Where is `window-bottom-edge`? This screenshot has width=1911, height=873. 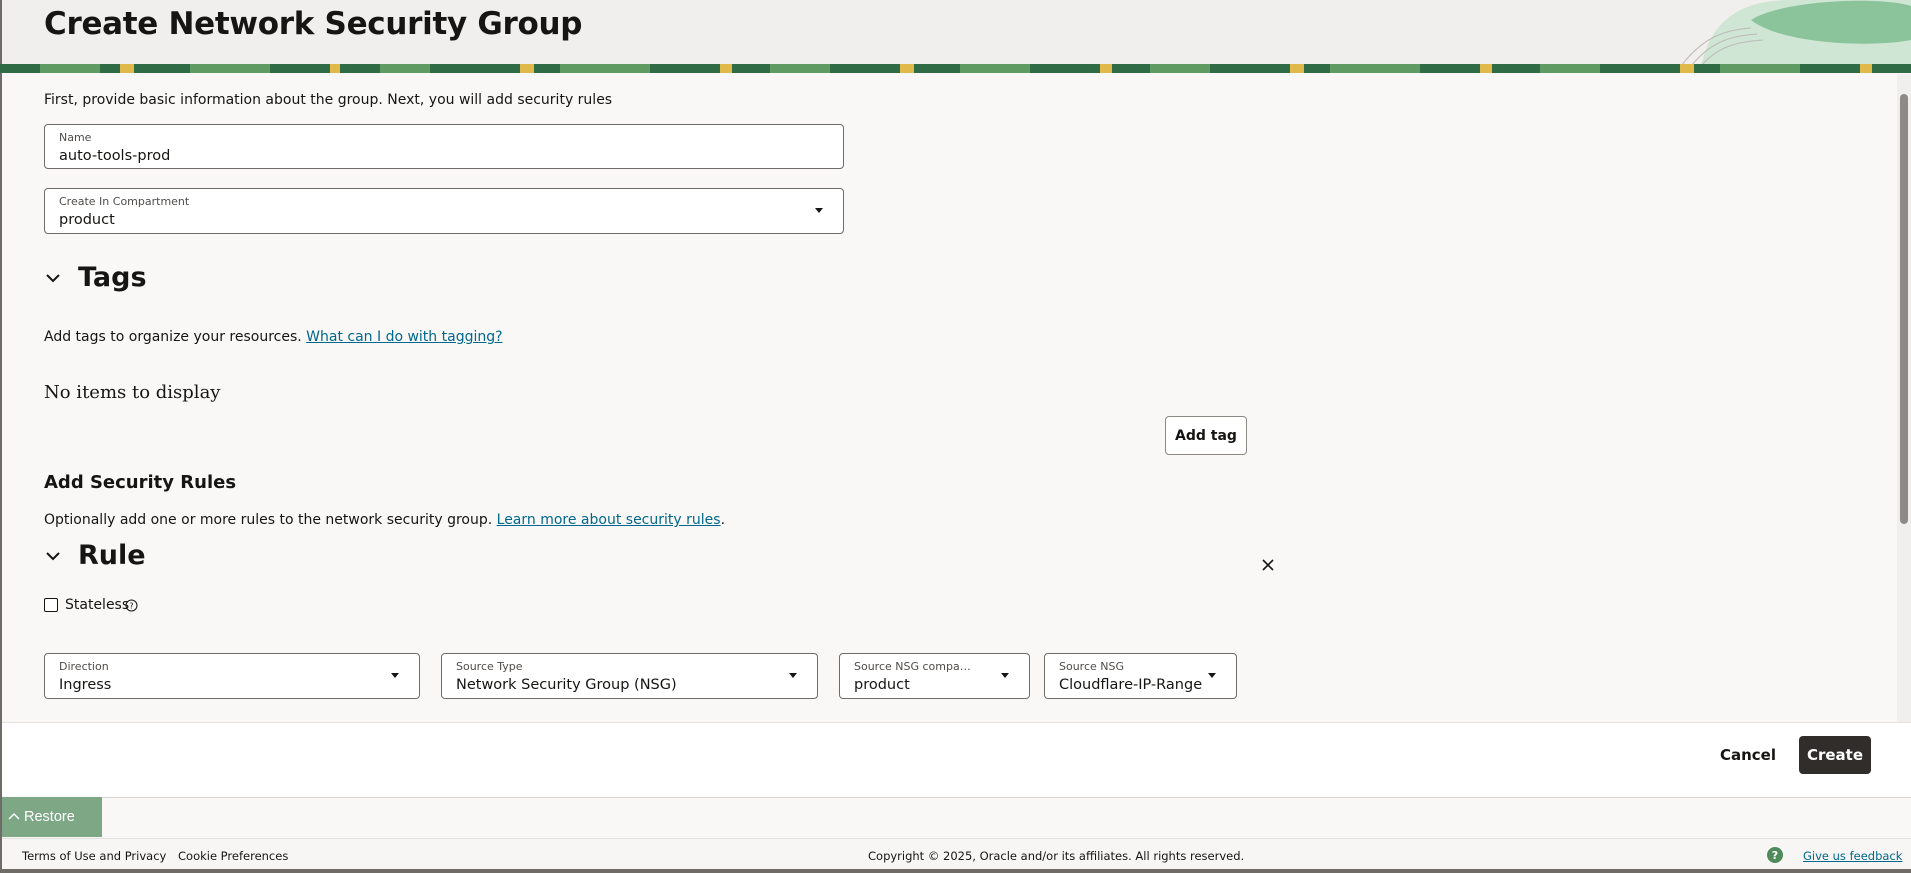
window-bottom-edge is located at coordinates (955, 871).